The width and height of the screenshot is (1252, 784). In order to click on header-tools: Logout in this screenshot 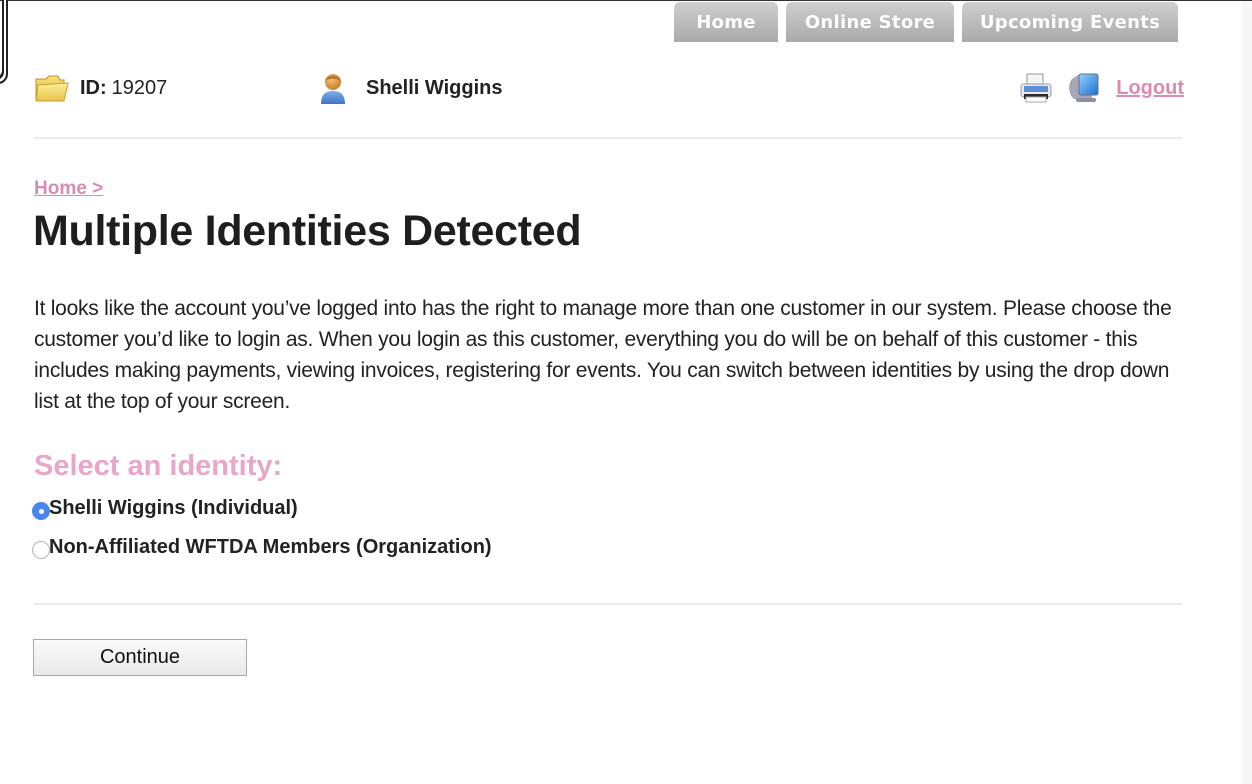, I will do `click(1101, 88)`.